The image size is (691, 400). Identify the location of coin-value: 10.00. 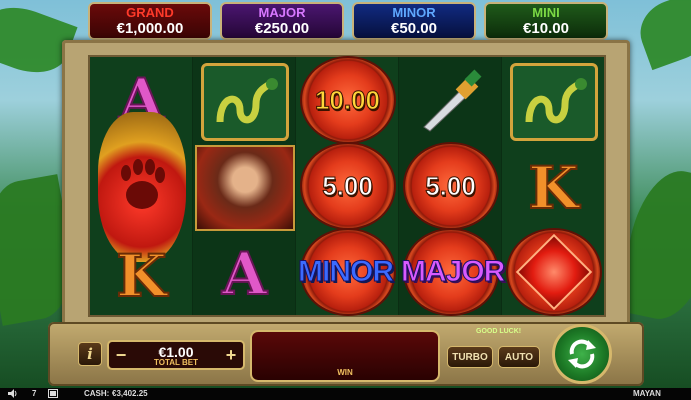
(347, 99).